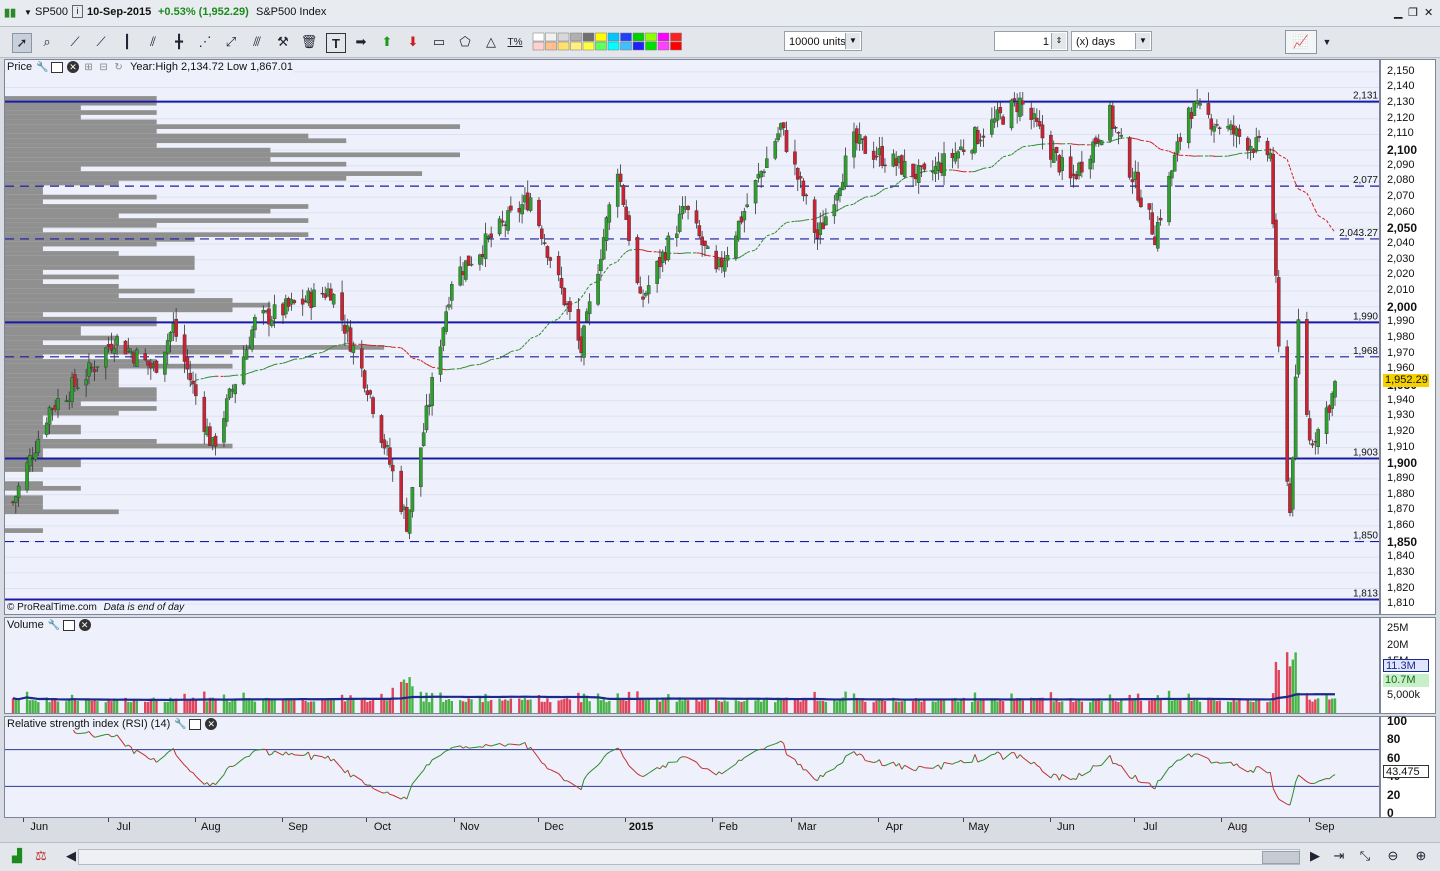 The width and height of the screenshot is (1440, 871). I want to click on trash-icon: 🗑, so click(309, 42).